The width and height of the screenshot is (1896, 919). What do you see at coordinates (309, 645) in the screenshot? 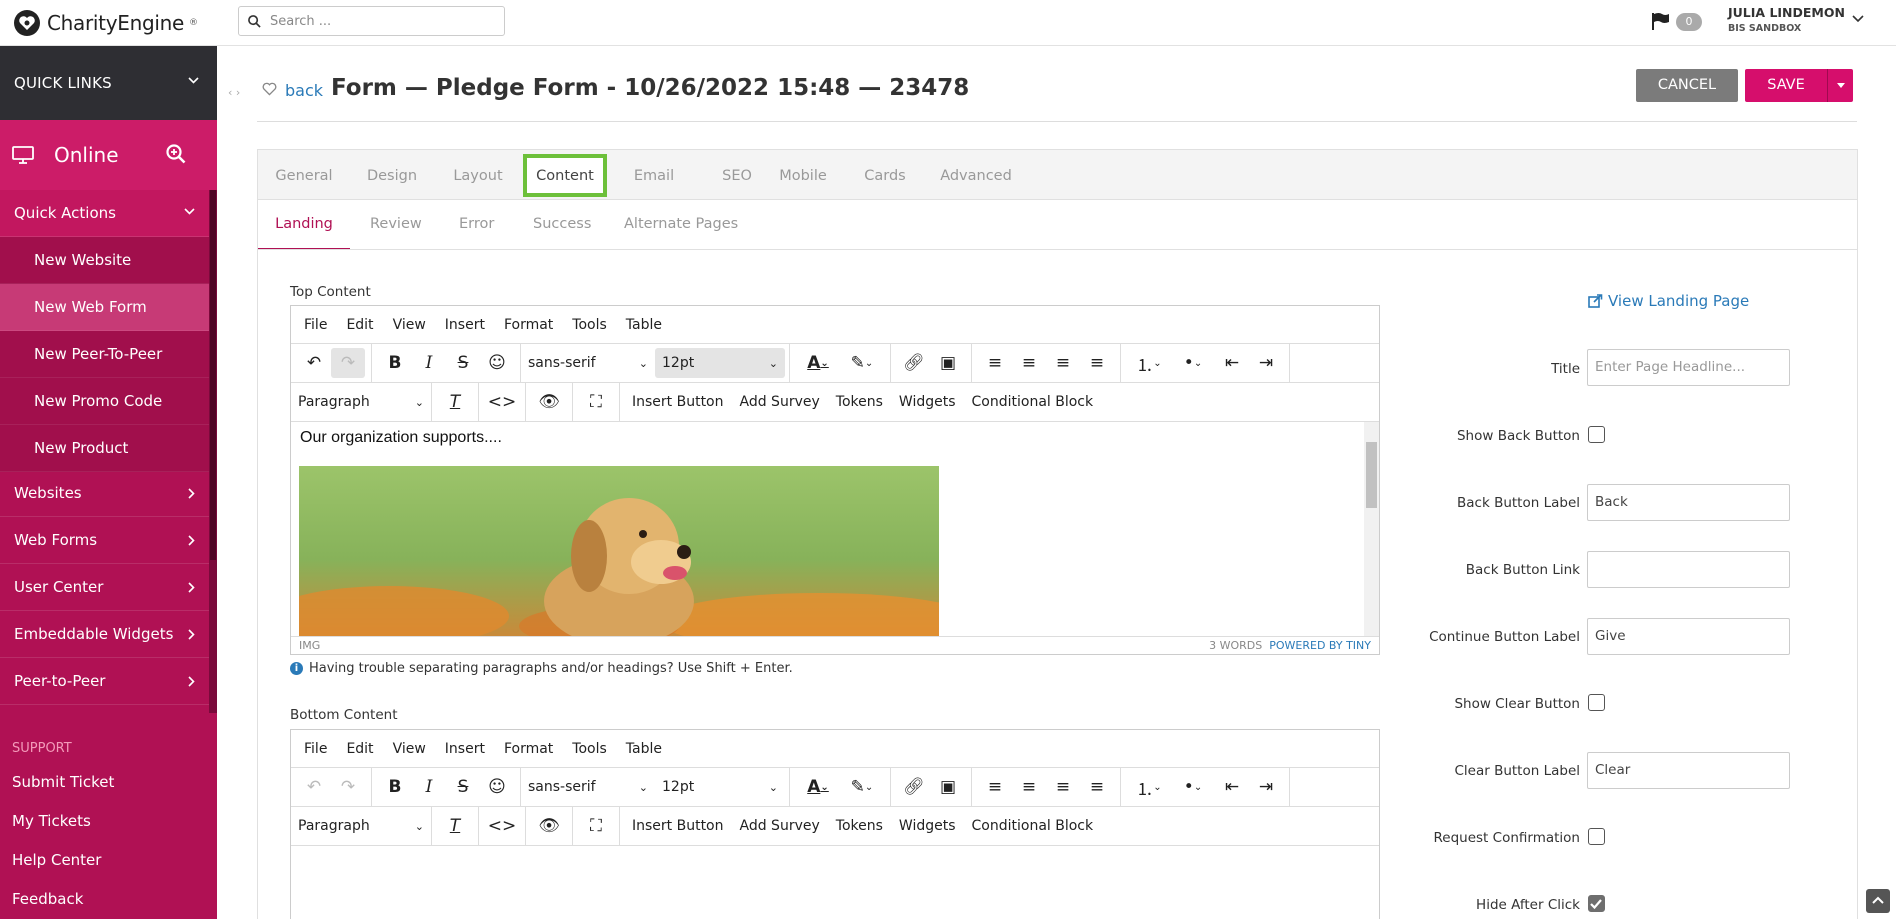
I see `element-path: IMG` at bounding box center [309, 645].